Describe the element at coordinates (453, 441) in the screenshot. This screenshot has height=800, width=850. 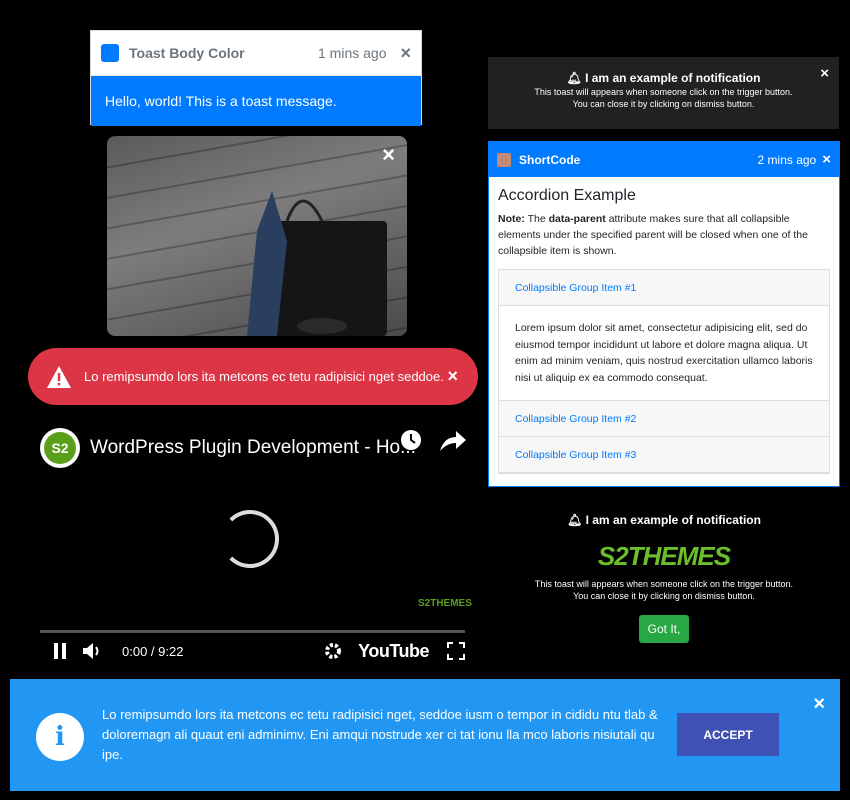
I see `share-icon` at that location.